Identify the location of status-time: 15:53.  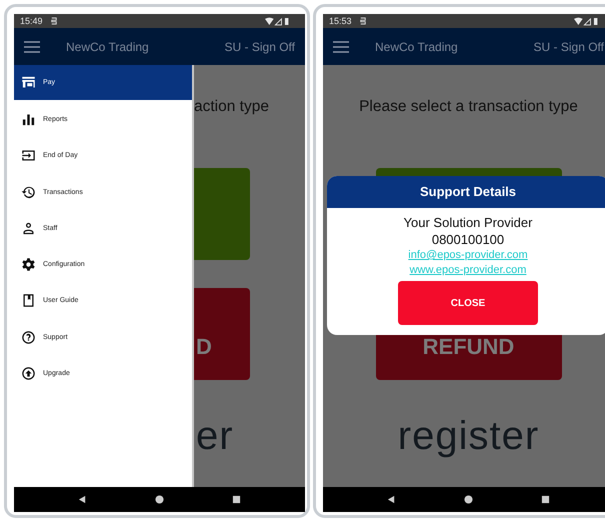
(340, 21).